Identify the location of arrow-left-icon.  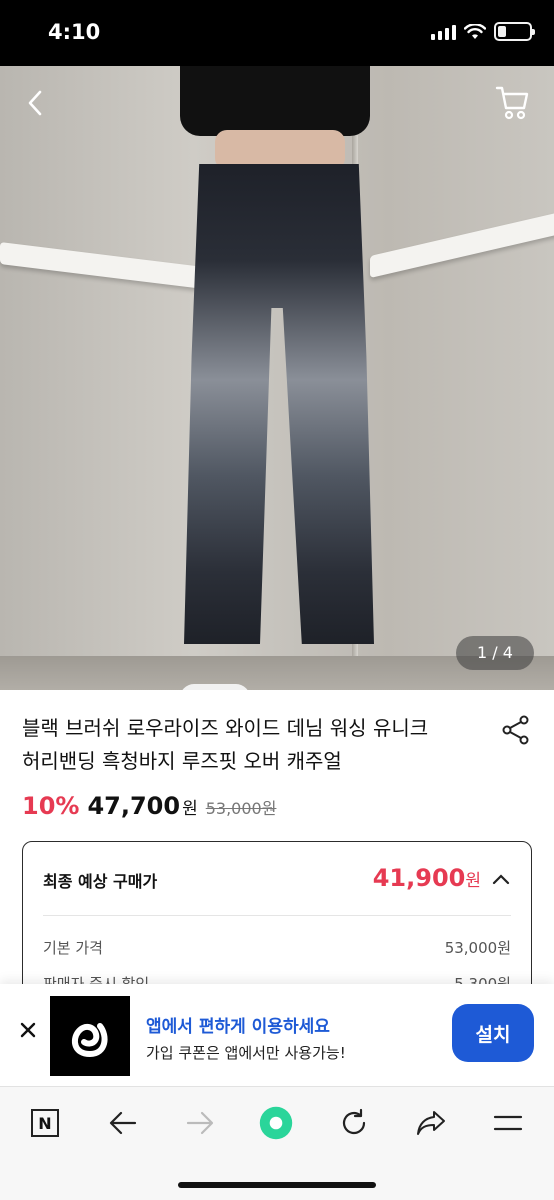
(123, 1123).